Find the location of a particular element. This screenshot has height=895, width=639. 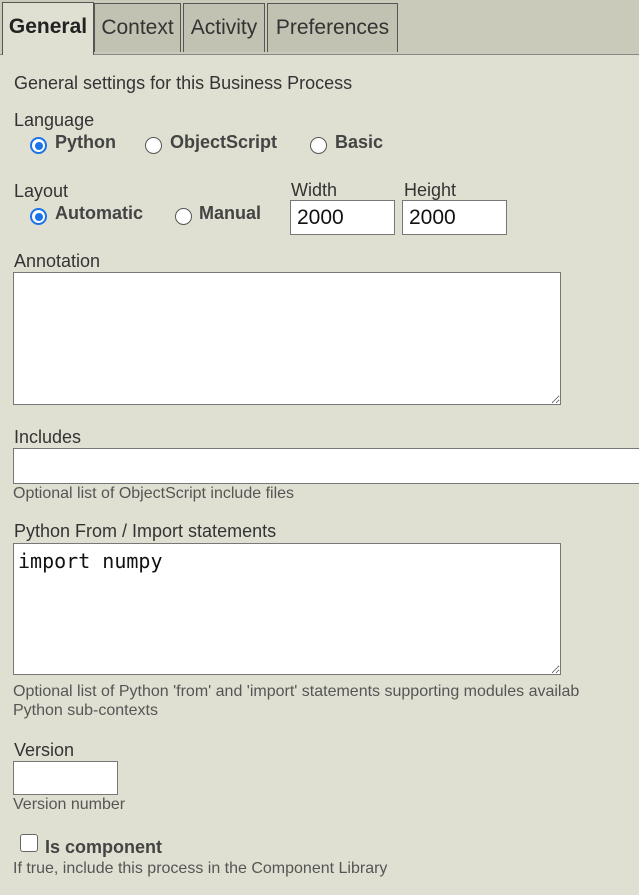

language-basic-radio is located at coordinates (318, 145).